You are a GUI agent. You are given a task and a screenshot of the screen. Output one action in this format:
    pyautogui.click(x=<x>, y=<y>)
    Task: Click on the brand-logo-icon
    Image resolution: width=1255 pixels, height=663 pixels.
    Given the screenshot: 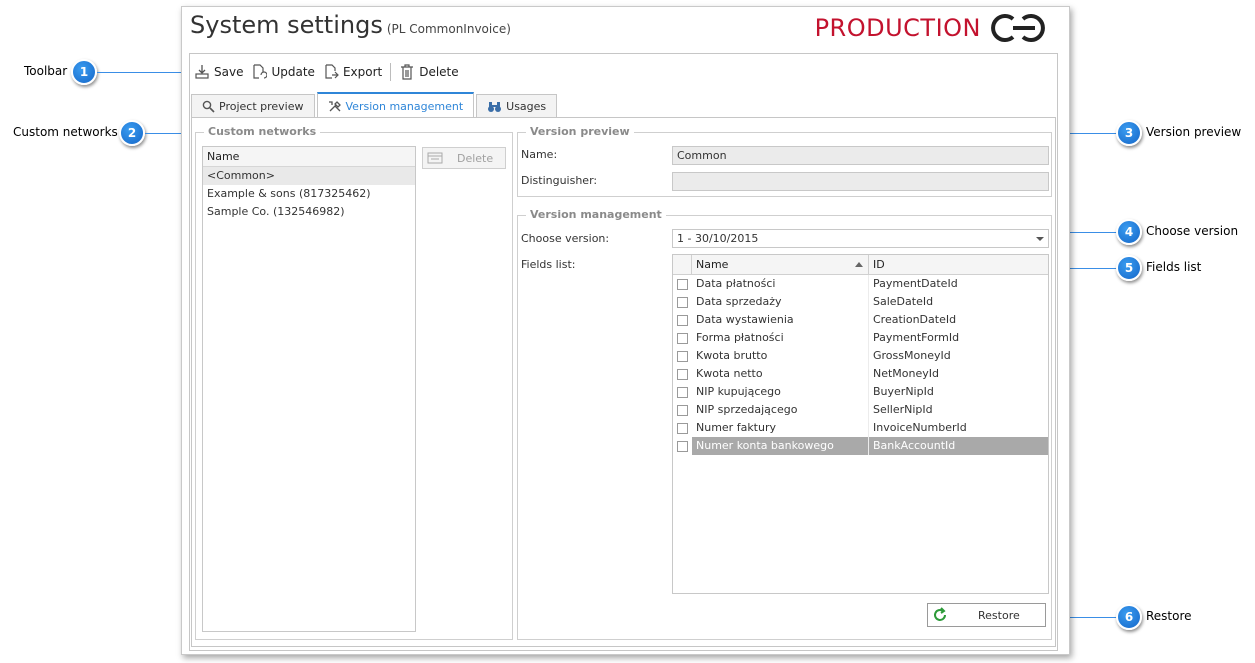 What is the action you would take?
    pyautogui.click(x=1018, y=28)
    